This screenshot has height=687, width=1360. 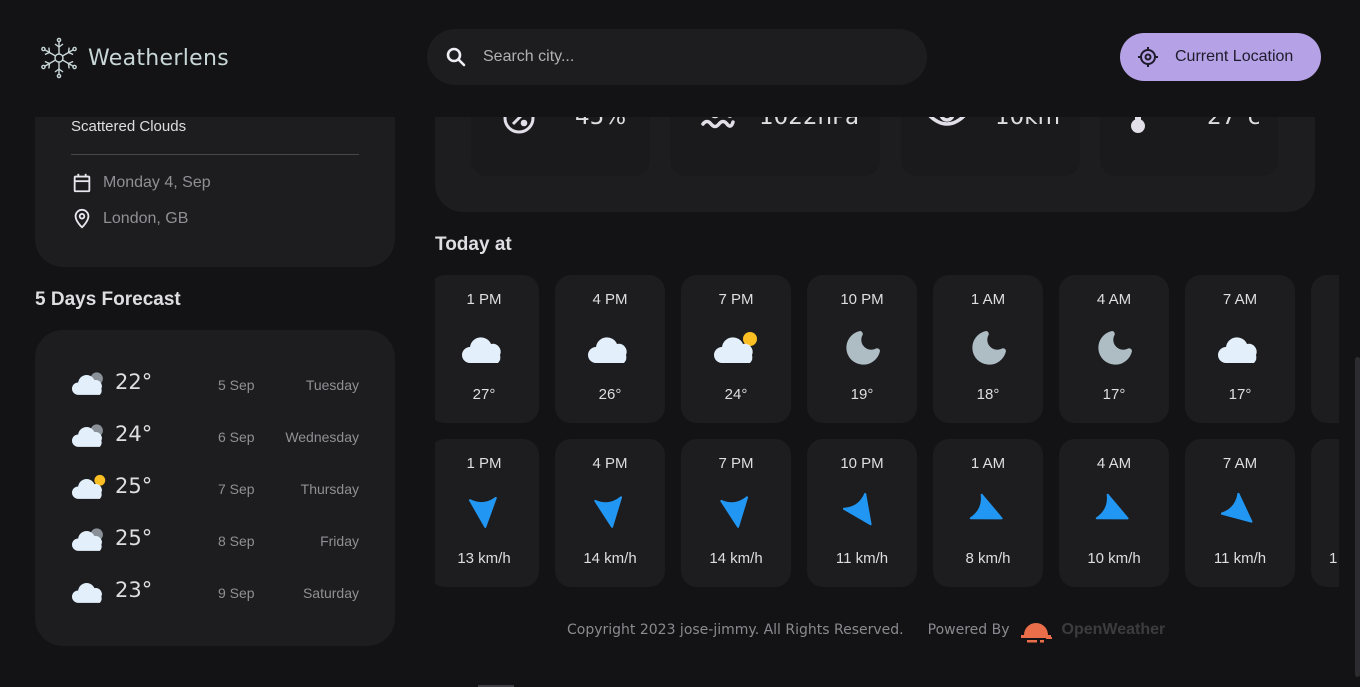 I want to click on forecast-day: Friday, so click(x=339, y=541).